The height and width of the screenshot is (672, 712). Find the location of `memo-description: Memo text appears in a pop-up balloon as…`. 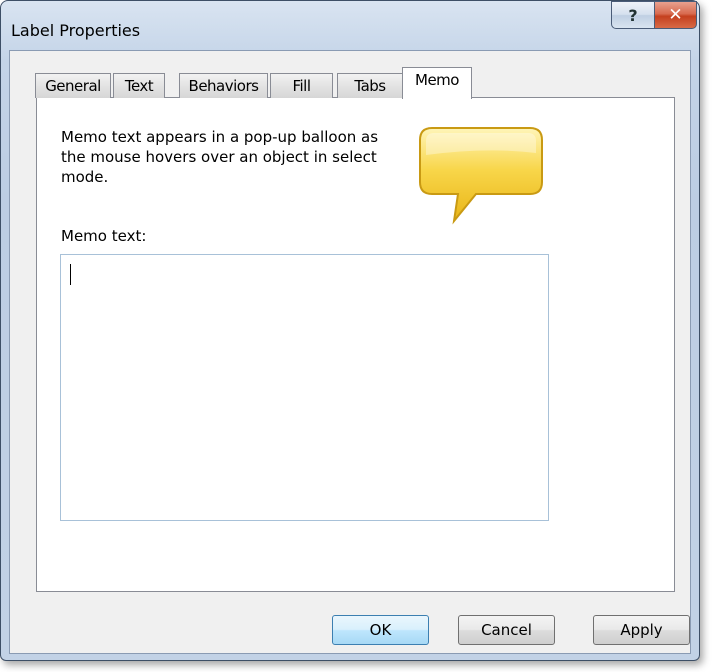

memo-description: Memo text appears in a pop-up balloon as… is located at coordinates (220, 157).